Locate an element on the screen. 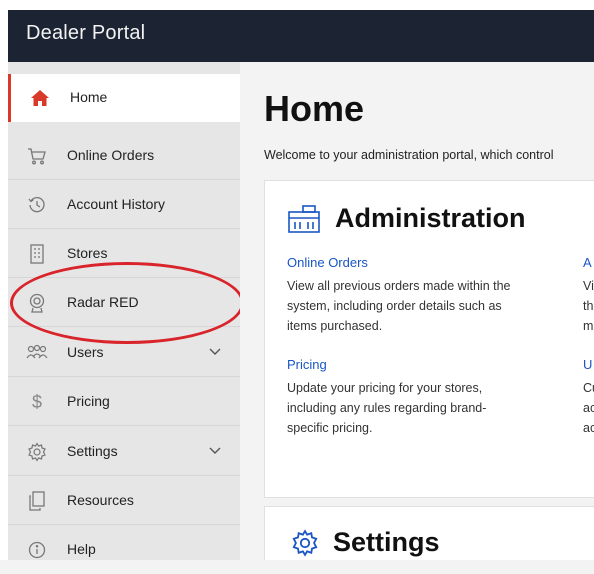  sidebar-item-resources: Resources is located at coordinates (124, 501).